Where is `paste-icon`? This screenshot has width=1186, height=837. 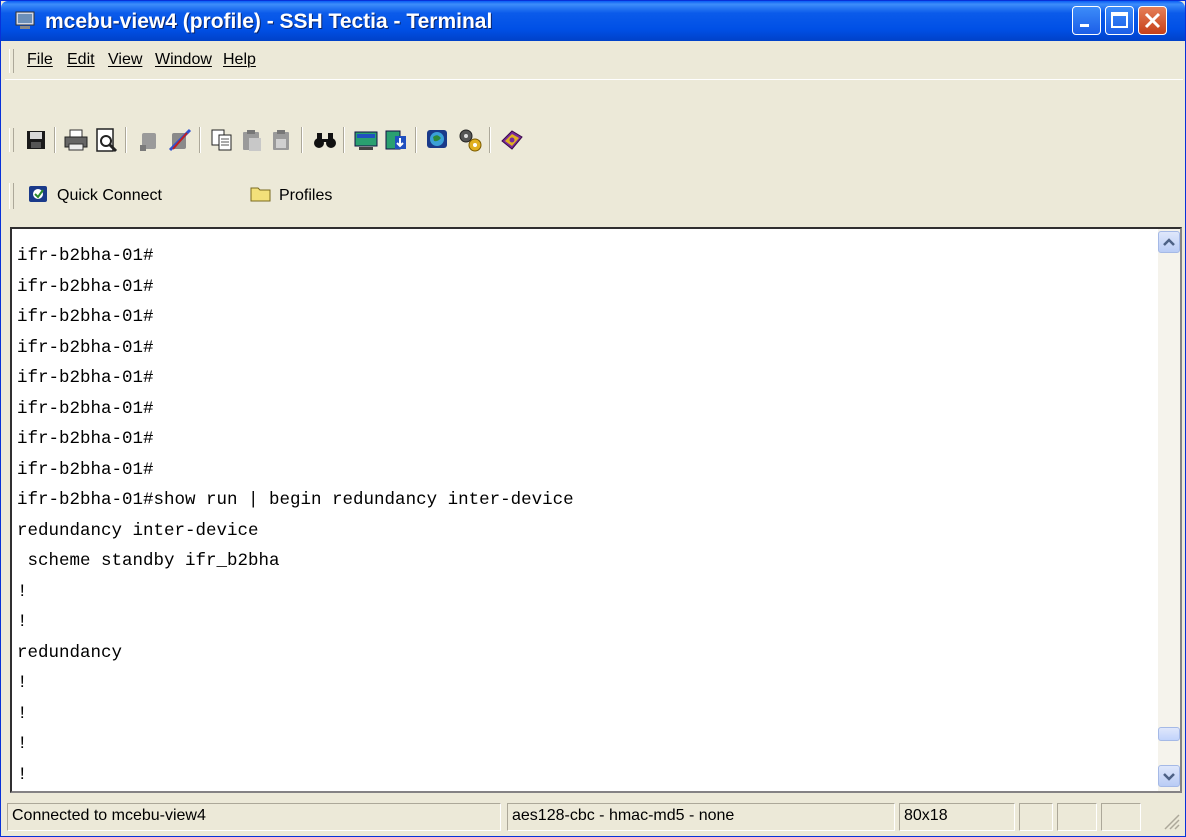 paste-icon is located at coordinates (252, 140).